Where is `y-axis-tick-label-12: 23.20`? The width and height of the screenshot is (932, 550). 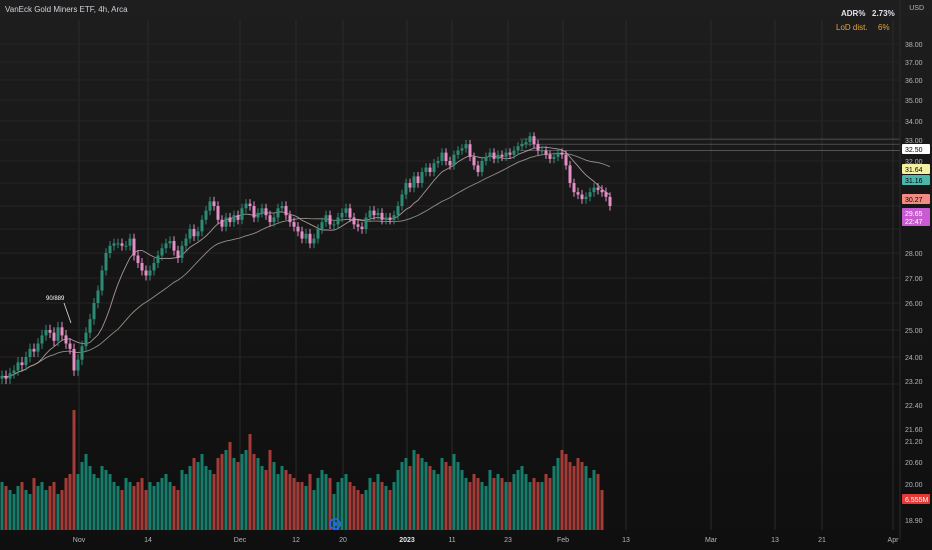 y-axis-tick-label-12: 23.20 is located at coordinates (914, 382).